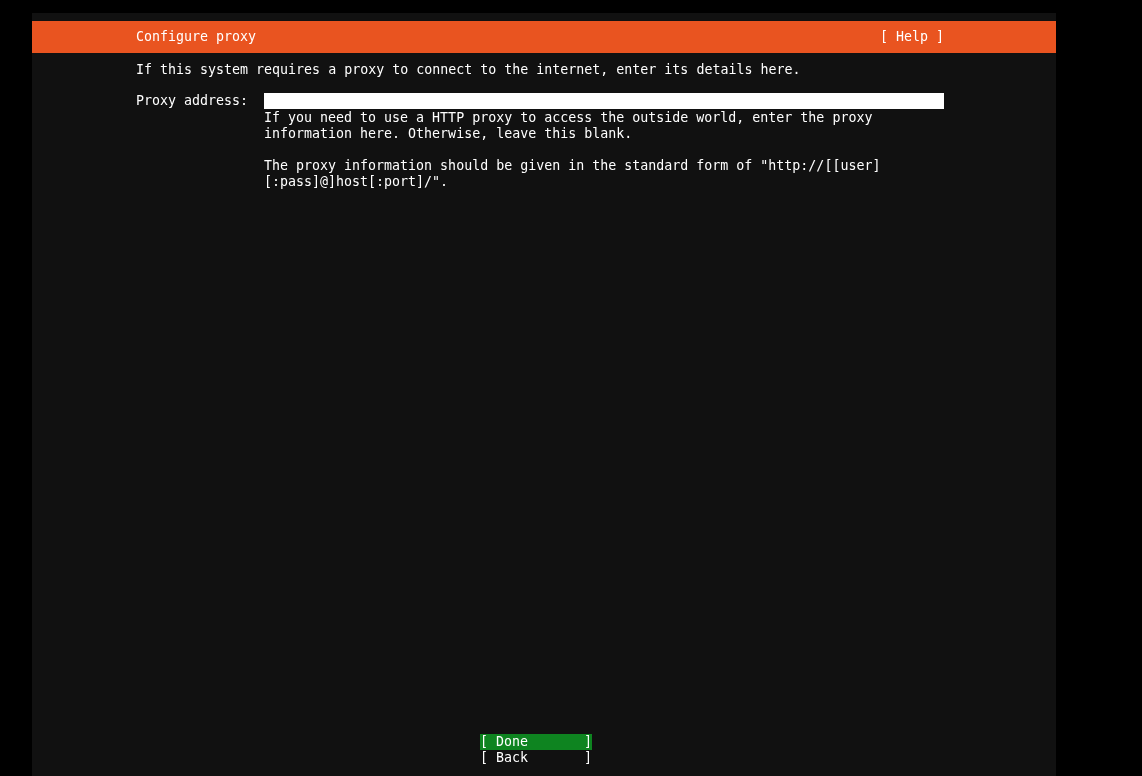  Describe the element at coordinates (573, 174) in the screenshot. I see `help-text: The proxy information should be given in the standard form of "http://[[user][:pass]@]host[:port]/".` at that location.